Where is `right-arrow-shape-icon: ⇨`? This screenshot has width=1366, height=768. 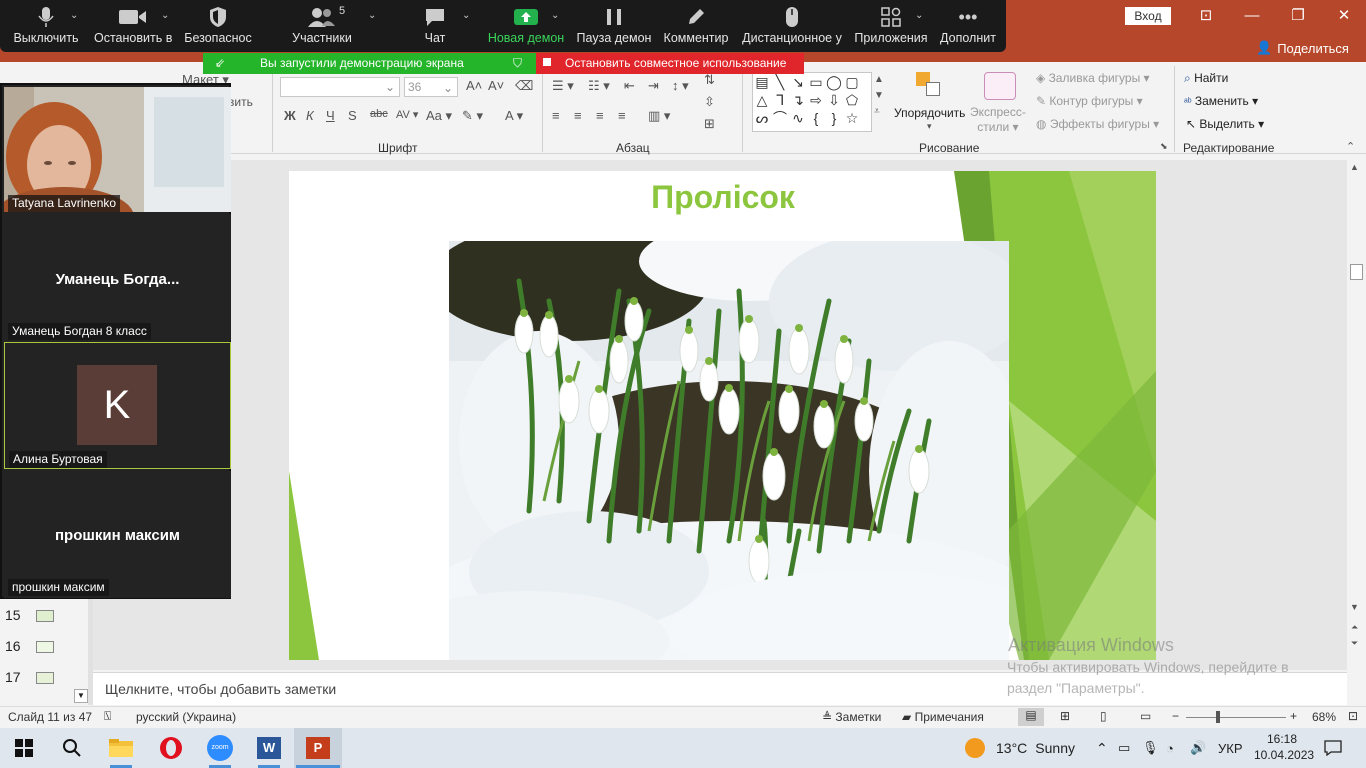 right-arrow-shape-icon: ⇨ is located at coordinates (816, 100).